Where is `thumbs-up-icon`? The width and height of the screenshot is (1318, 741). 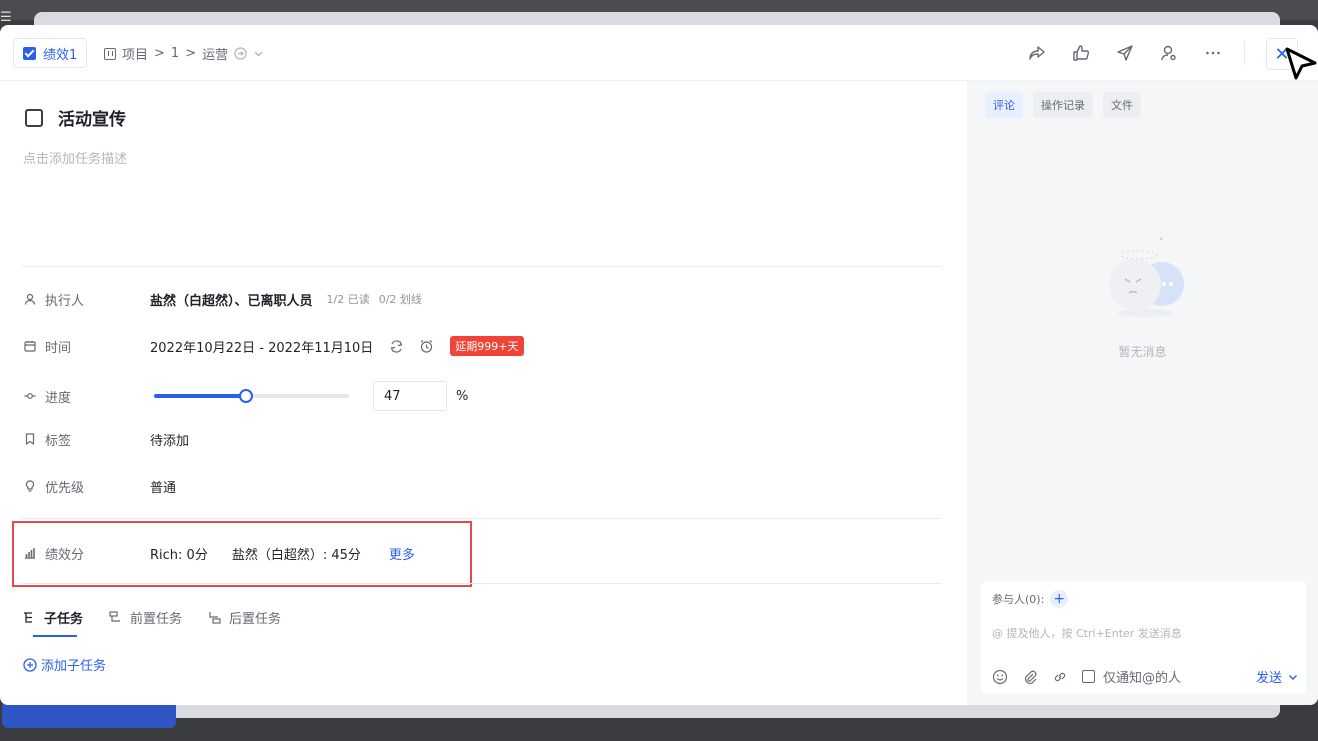
thumbs-up-icon is located at coordinates (1081, 53).